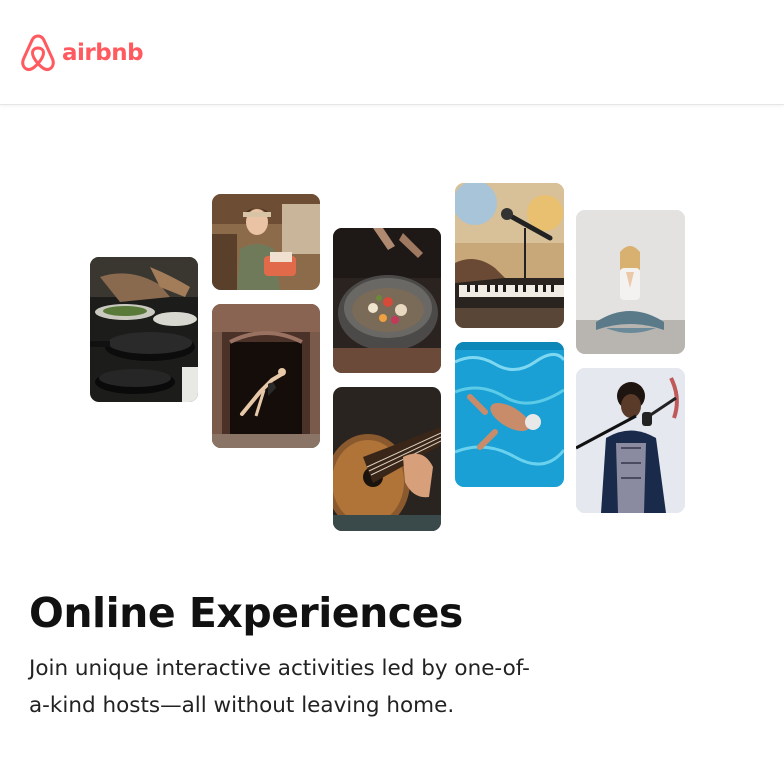 This screenshot has height=784, width=784. I want to click on photo-keyboard-and-microphone, so click(509, 255).